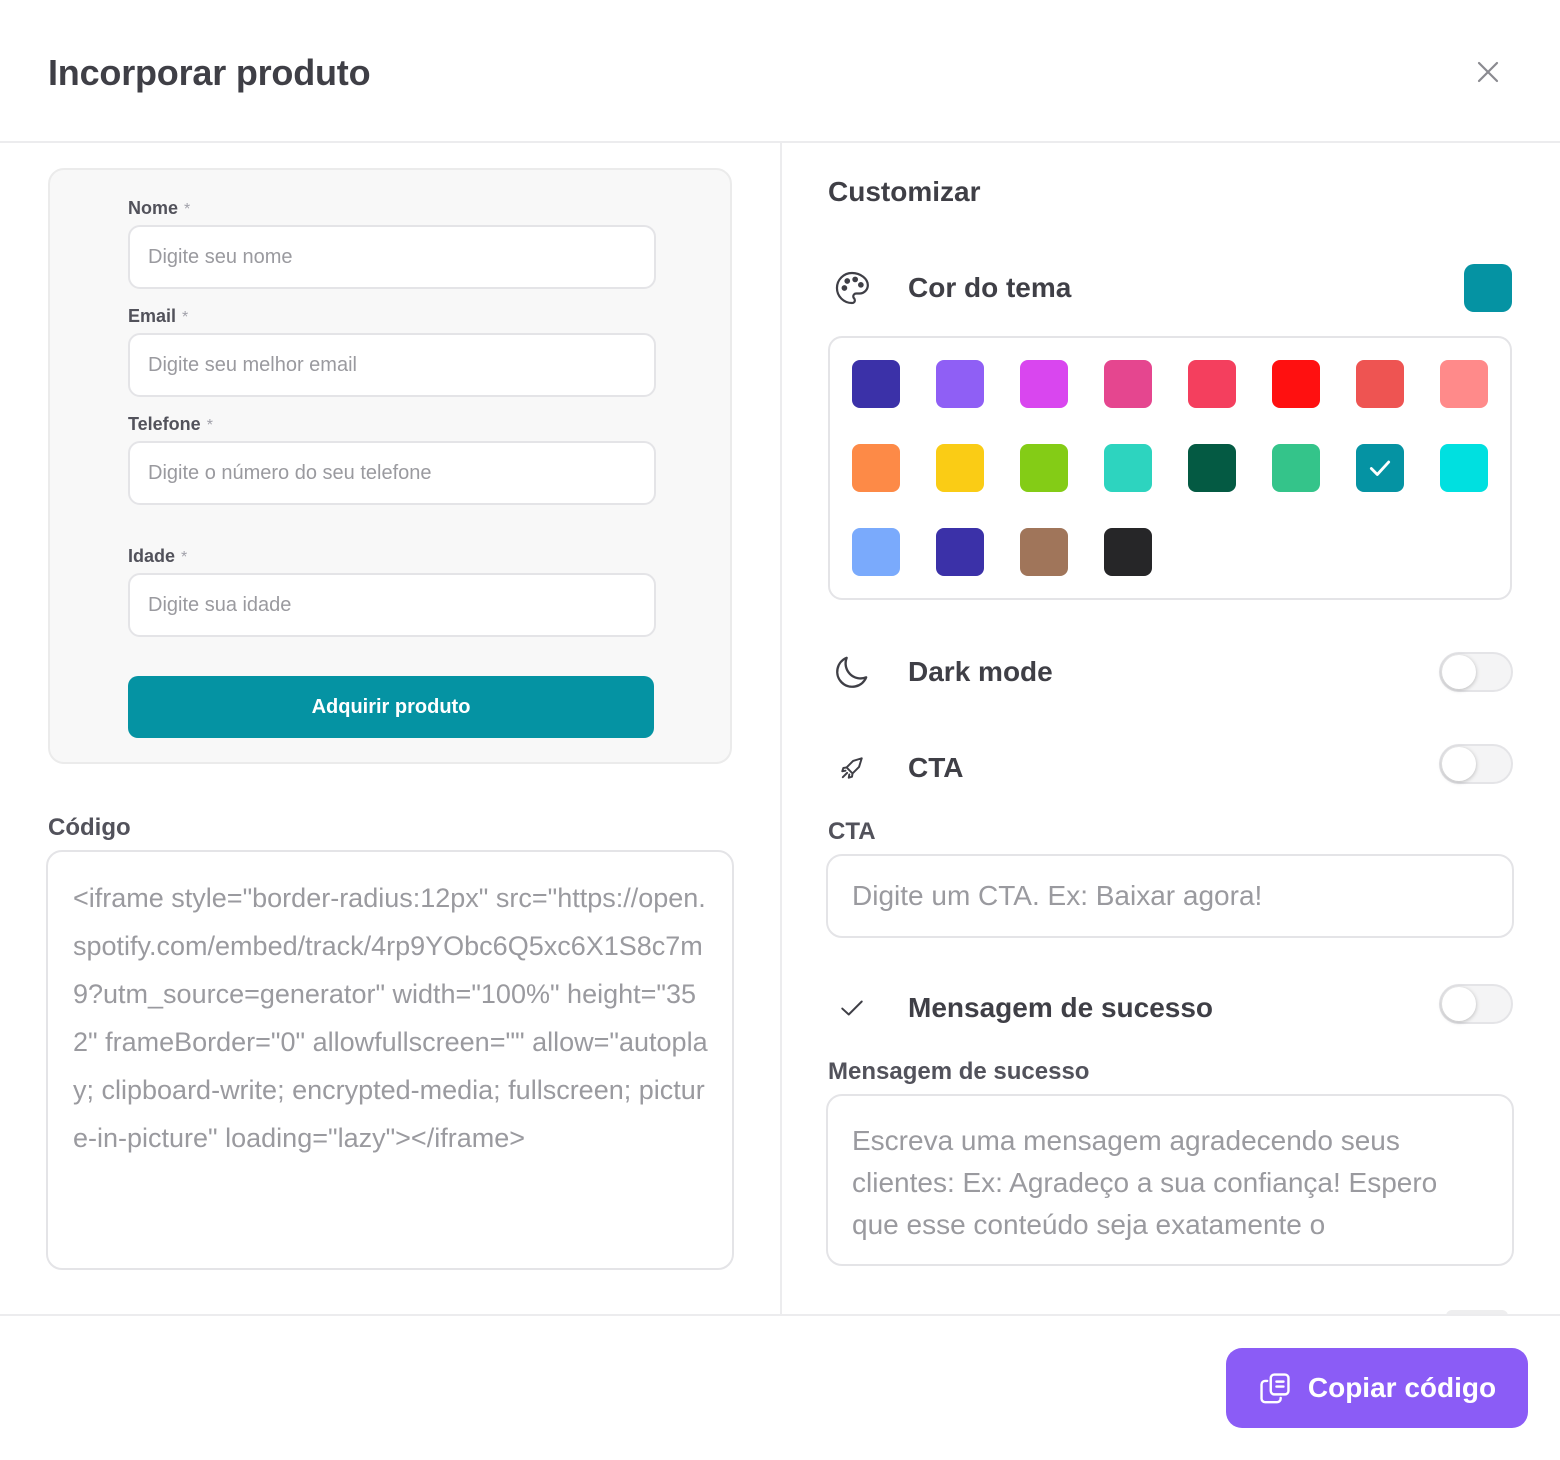  What do you see at coordinates (852, 831) in the screenshot?
I see `cta-field-label: CTA` at bounding box center [852, 831].